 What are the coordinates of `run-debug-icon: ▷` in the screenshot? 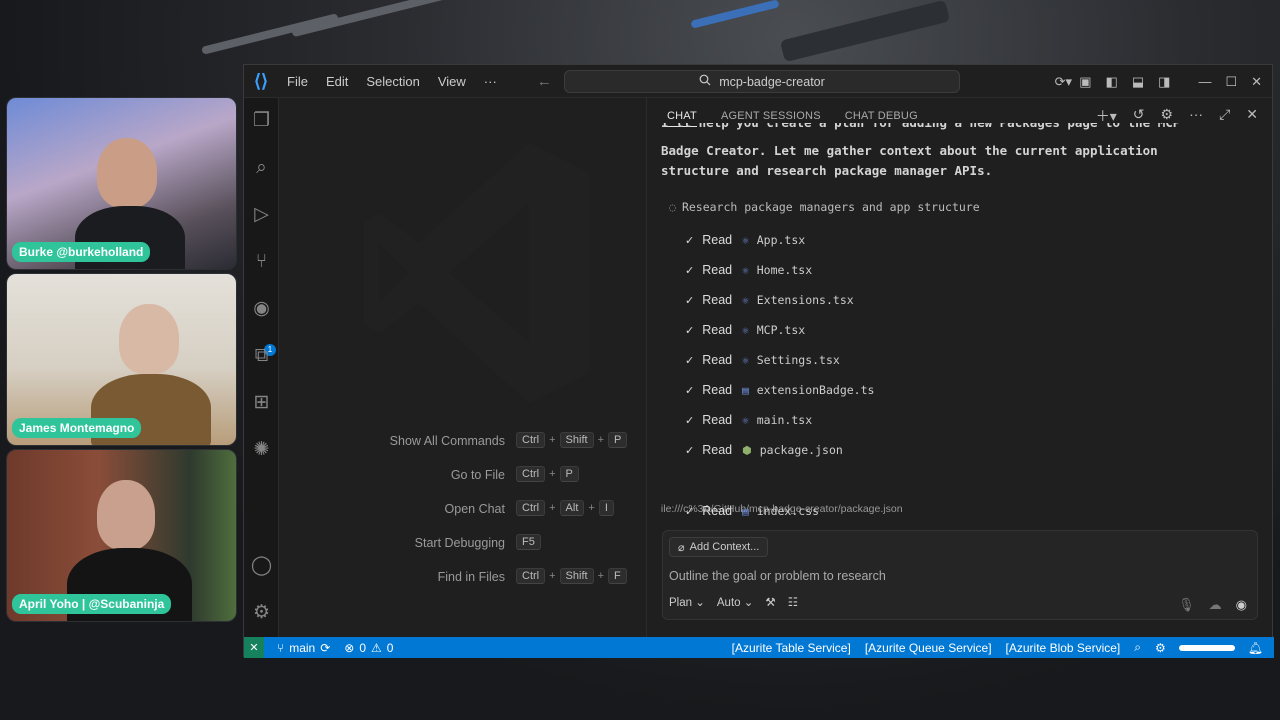 It's located at (261, 214).